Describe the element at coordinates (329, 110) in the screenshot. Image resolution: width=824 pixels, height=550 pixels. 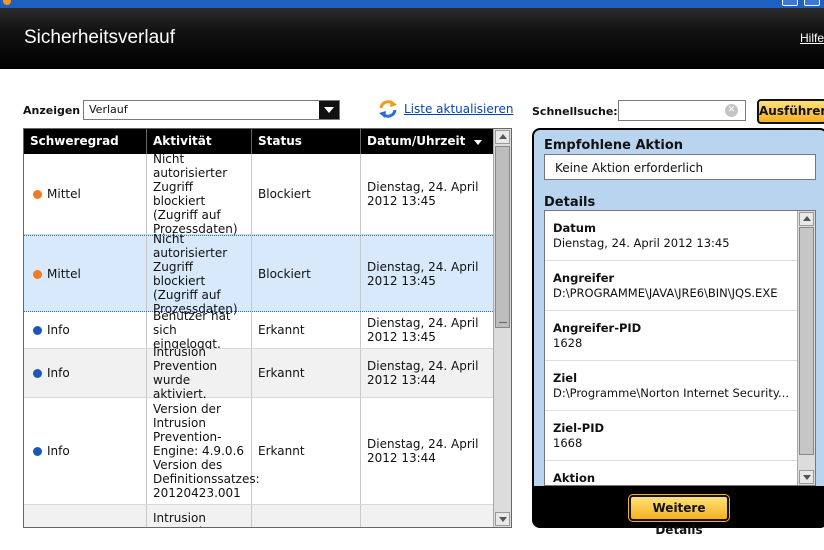
I see `chevron-down-icon` at that location.